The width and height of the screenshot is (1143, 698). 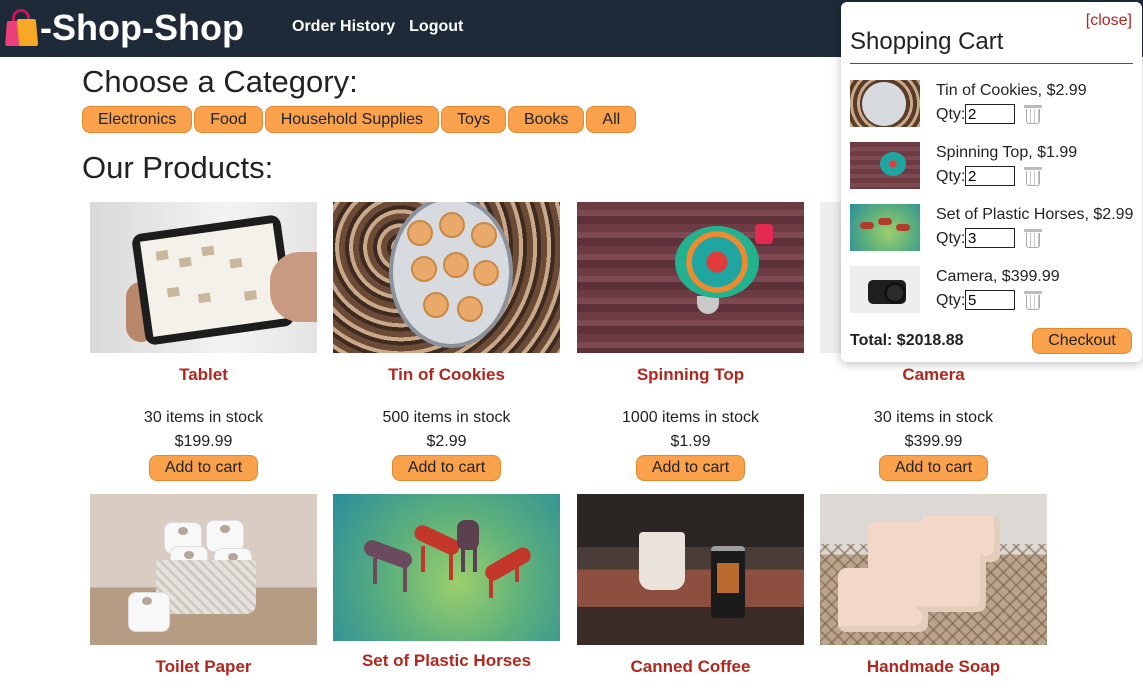 I want to click on product-price: $2.99, so click(x=446, y=441).